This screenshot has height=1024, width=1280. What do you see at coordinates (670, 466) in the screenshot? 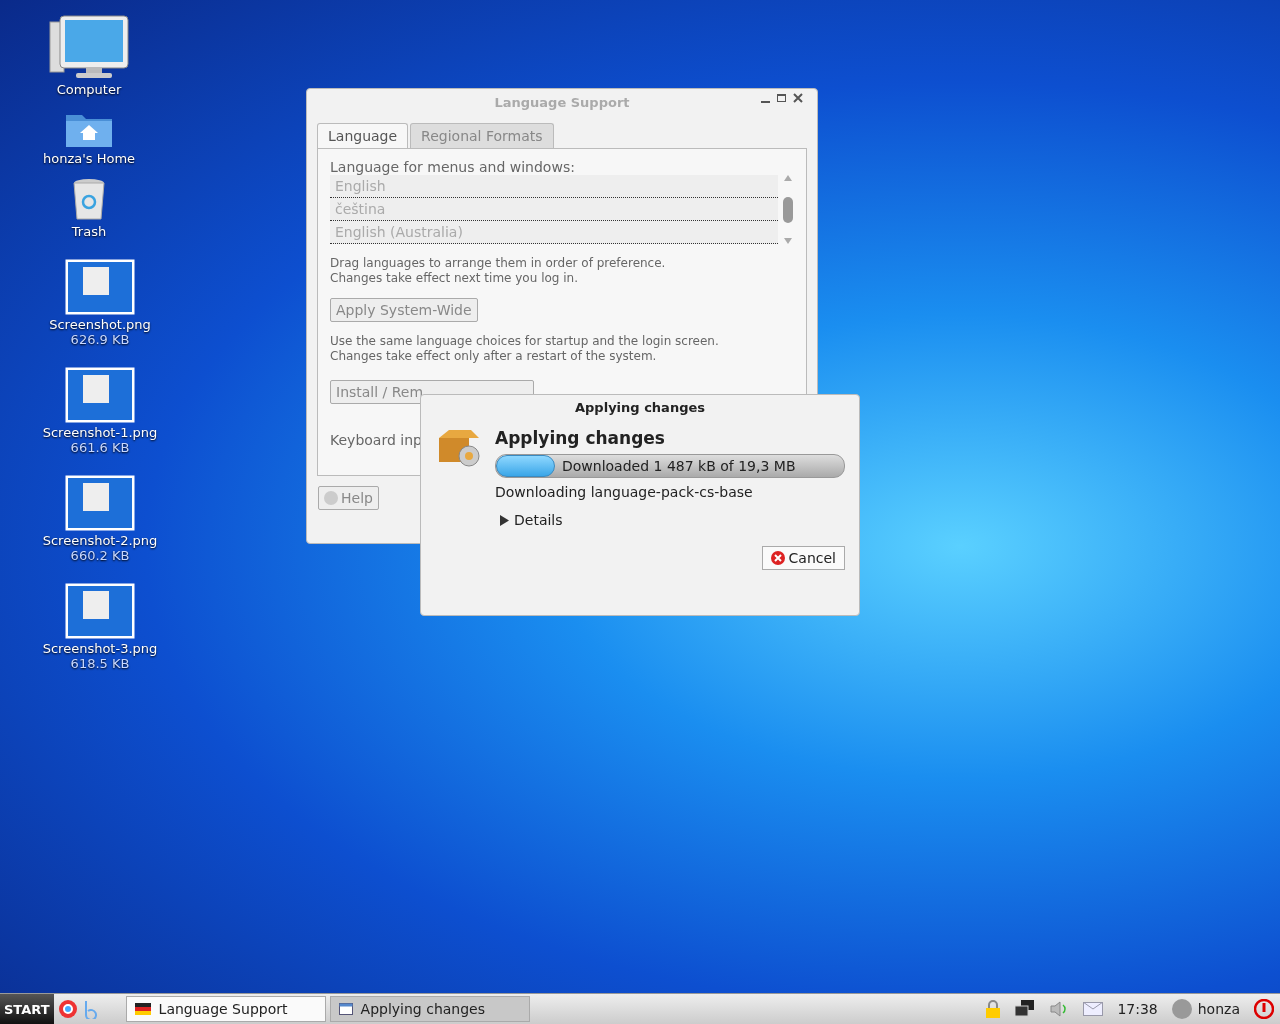
I see `progress-bar: Downloaded 1 487 kB of 19,3 MB` at bounding box center [670, 466].